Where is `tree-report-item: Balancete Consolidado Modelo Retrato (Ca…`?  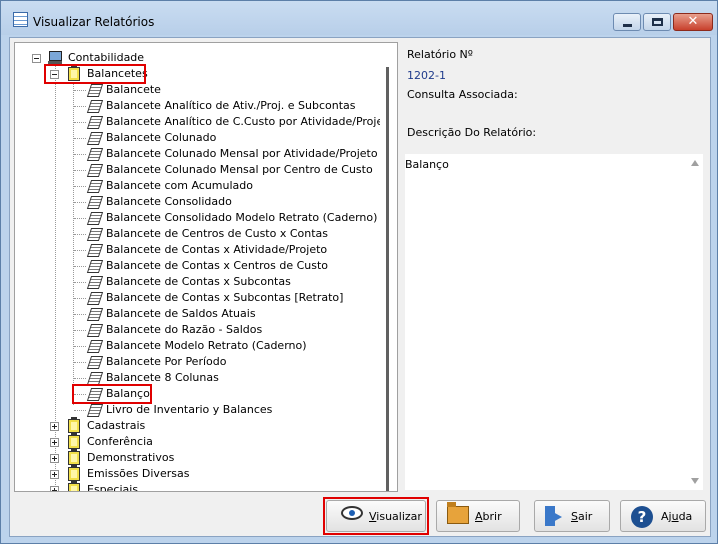 tree-report-item: Balancete Consolidado Modelo Retrato (Ca… is located at coordinates (196, 218).